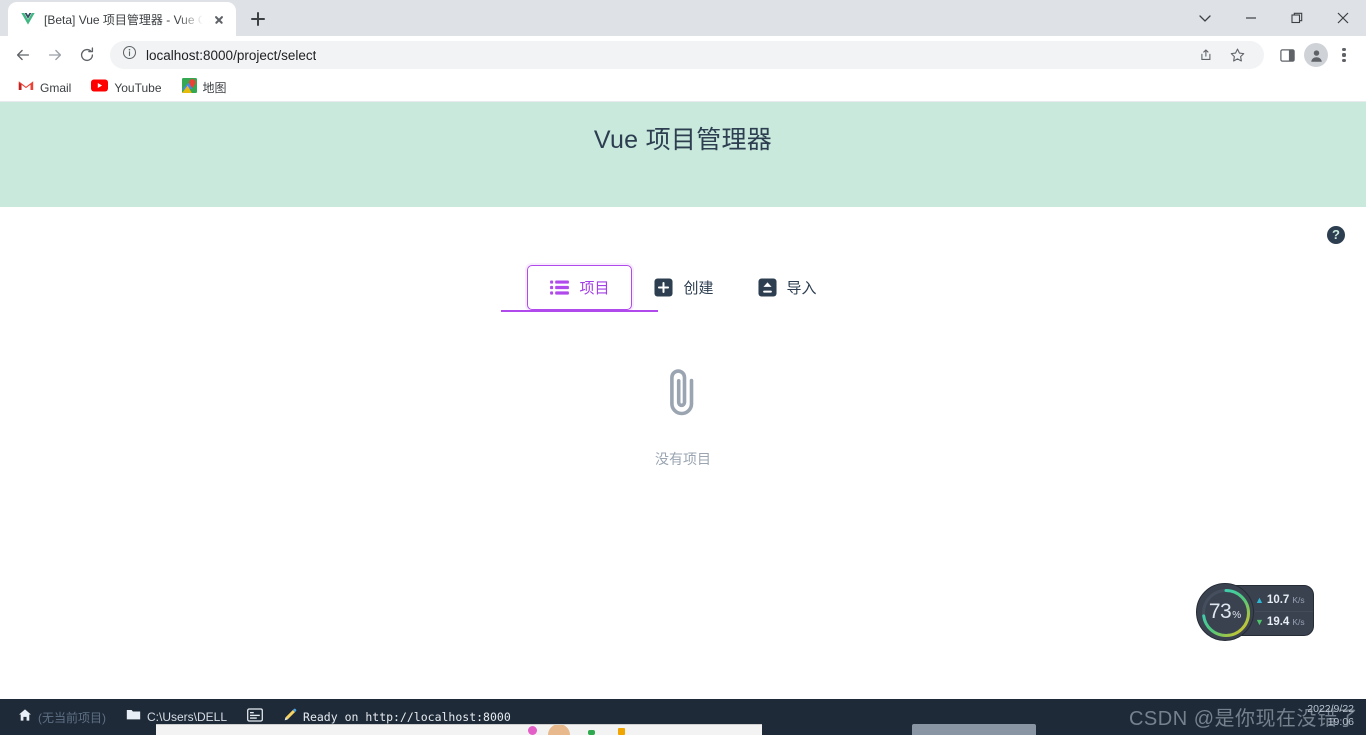 This screenshot has height=736, width=1366. What do you see at coordinates (1259, 621) in the screenshot?
I see `arrow-down-icon: ▼` at bounding box center [1259, 621].